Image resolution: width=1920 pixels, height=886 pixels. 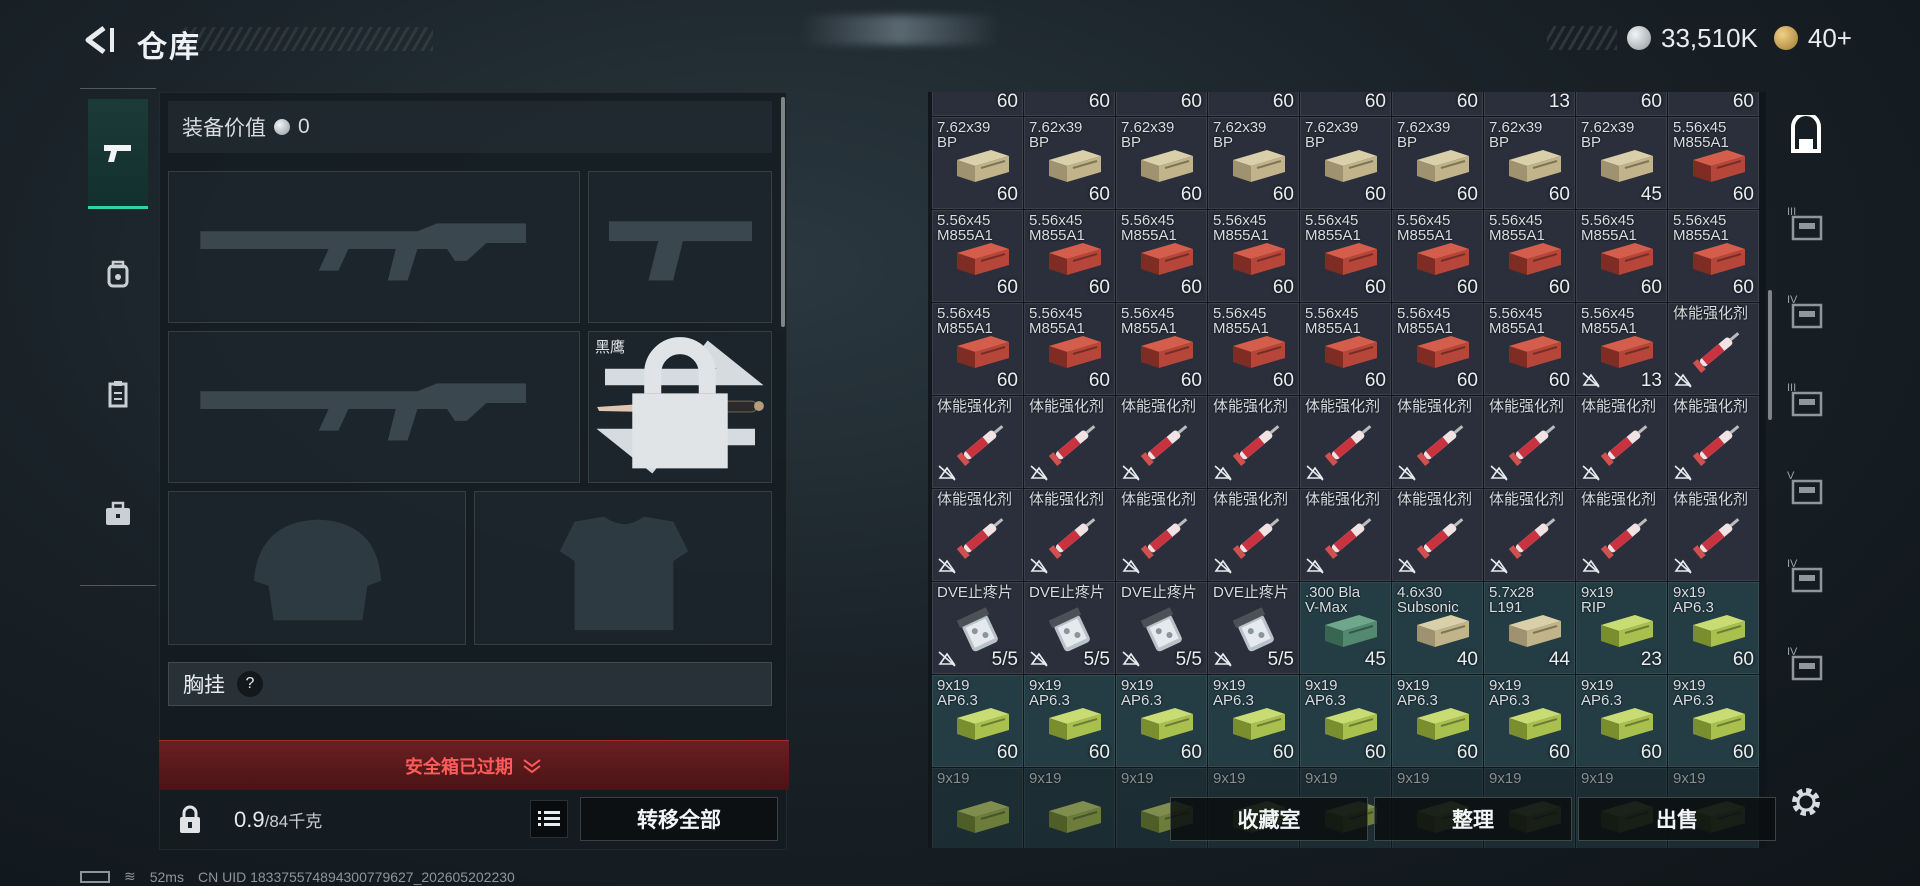 I want to click on sidebar-item-consumables, so click(x=118, y=394).